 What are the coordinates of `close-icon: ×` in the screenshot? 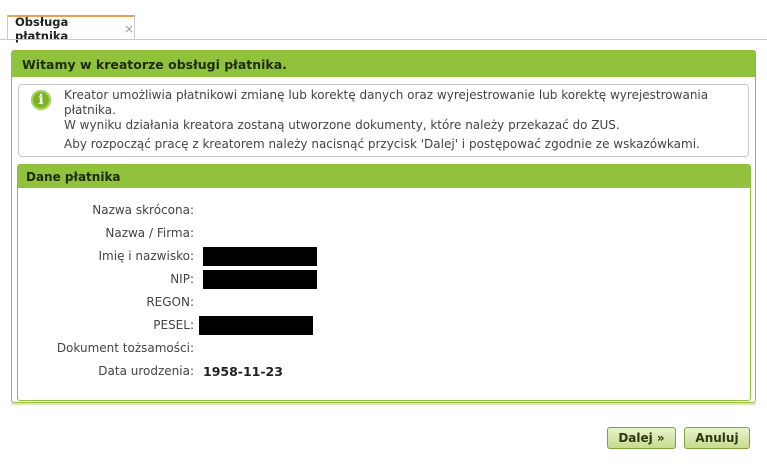 It's located at (129, 29).